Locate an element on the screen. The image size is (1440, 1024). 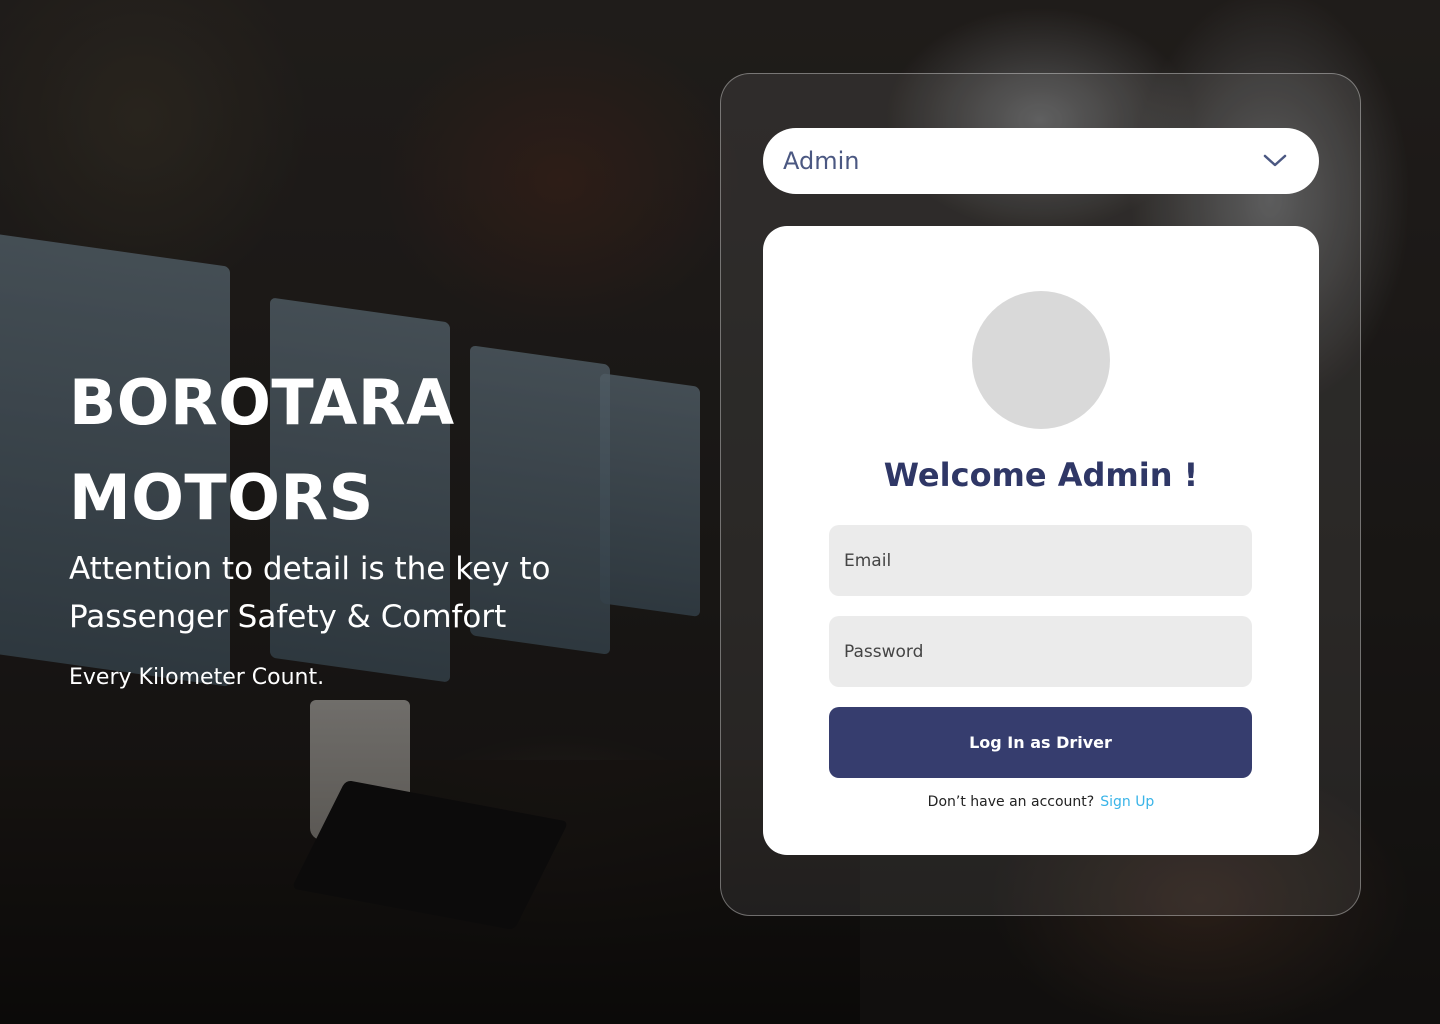
avatar is located at coordinates (1041, 360).